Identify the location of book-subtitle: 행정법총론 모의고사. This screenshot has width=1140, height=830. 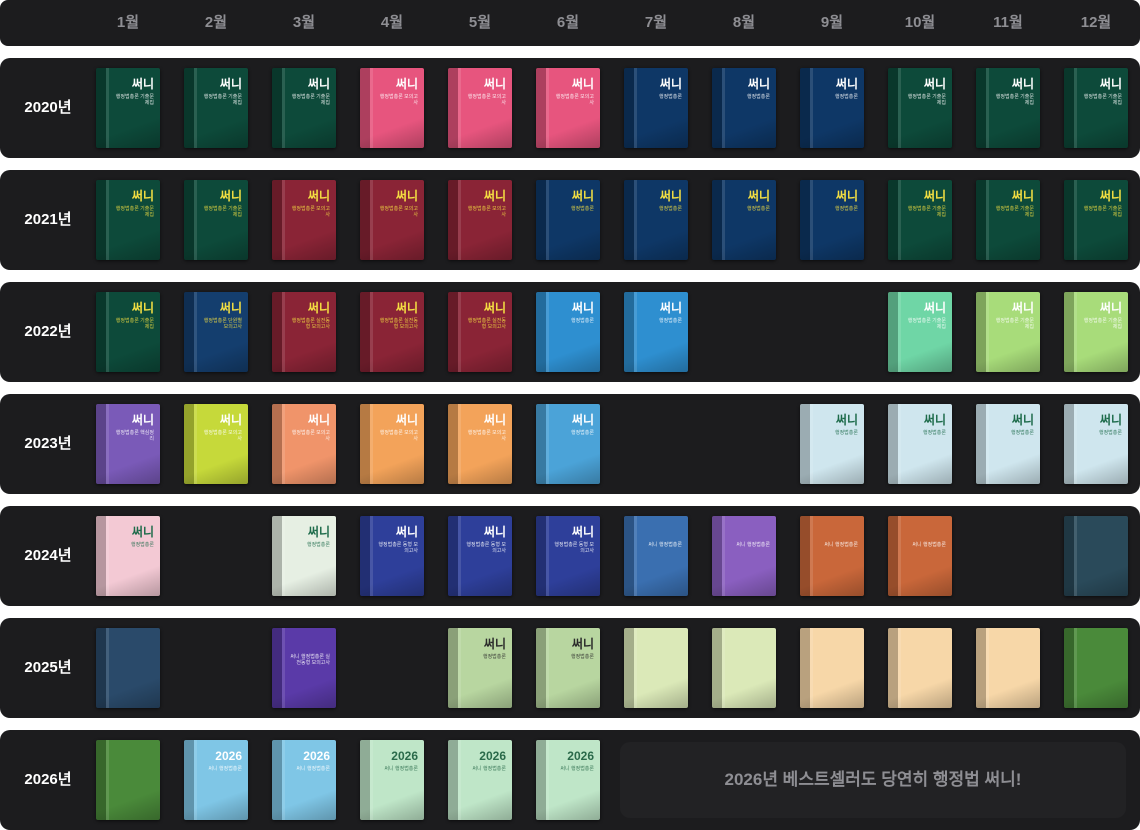
(486, 436).